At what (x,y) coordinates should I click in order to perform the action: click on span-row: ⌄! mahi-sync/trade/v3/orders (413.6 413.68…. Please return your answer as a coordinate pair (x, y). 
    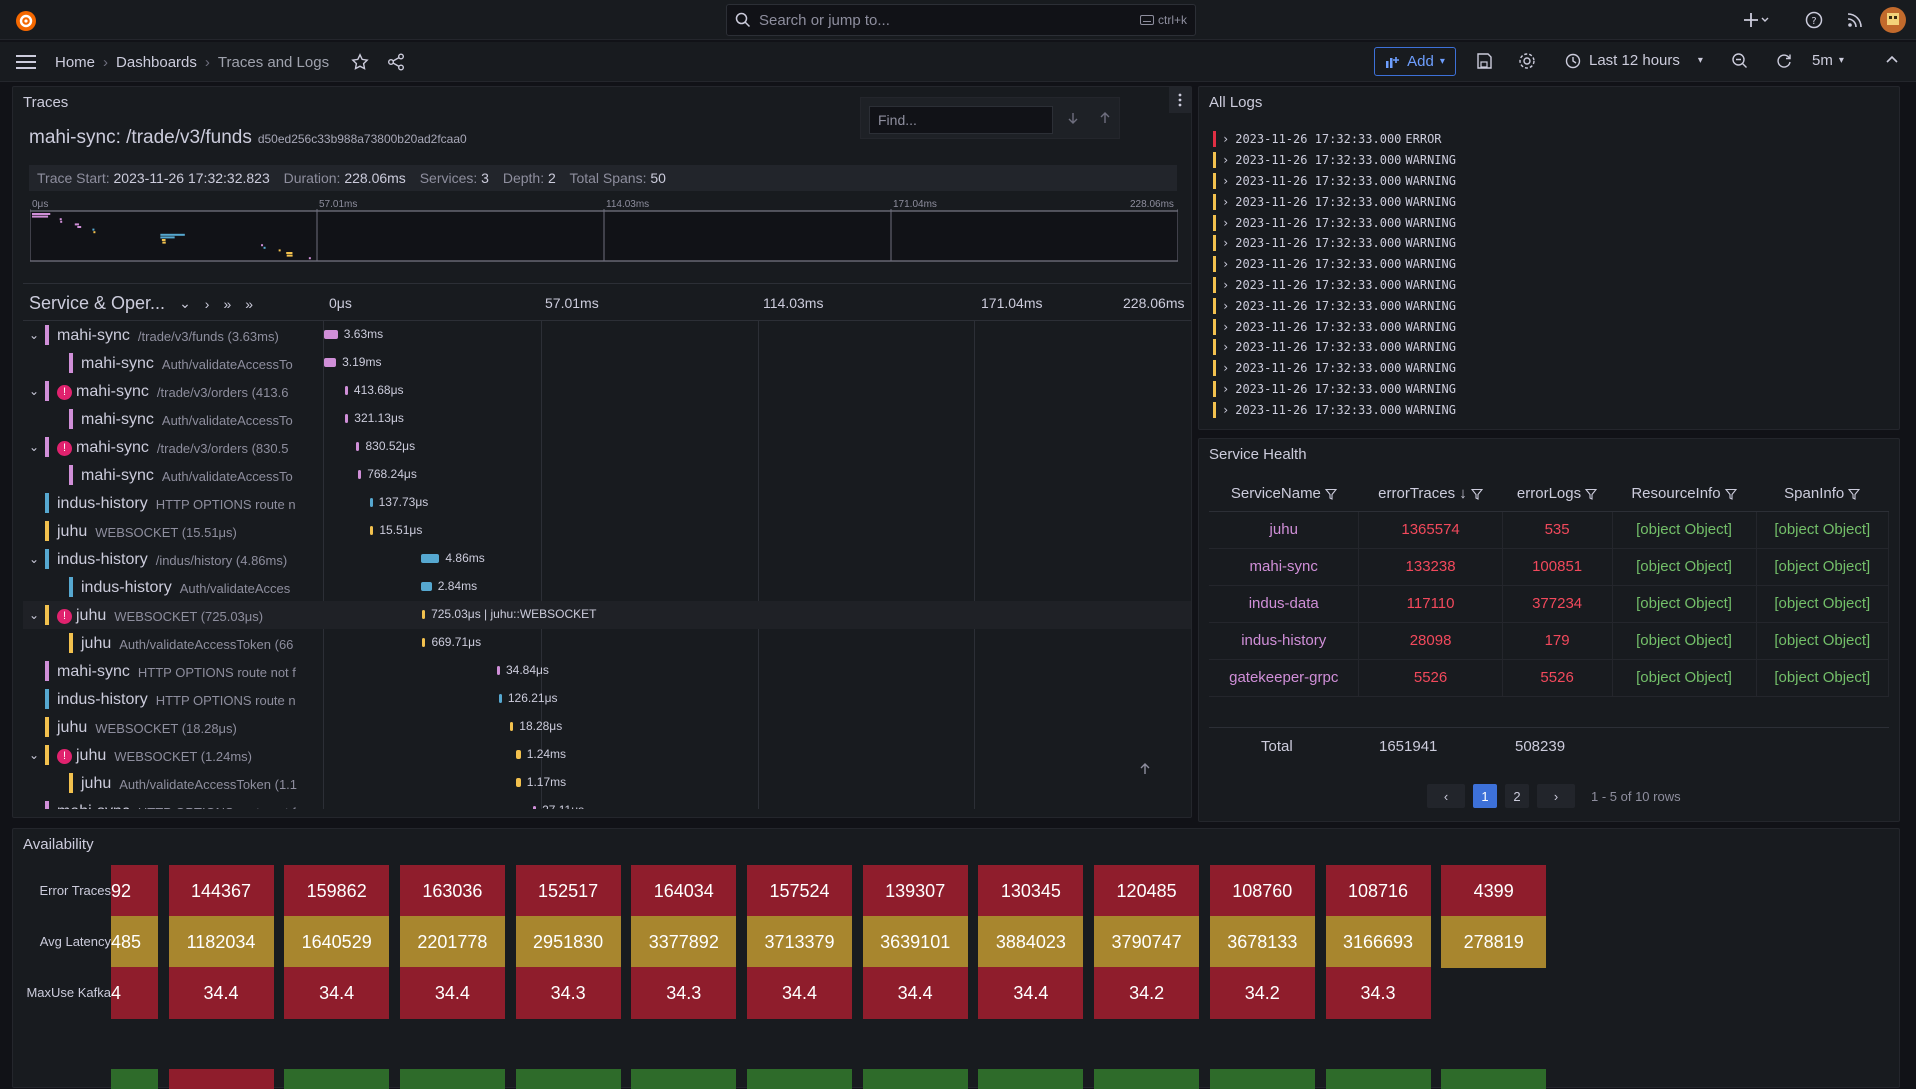
    Looking at the image, I should click on (607, 391).